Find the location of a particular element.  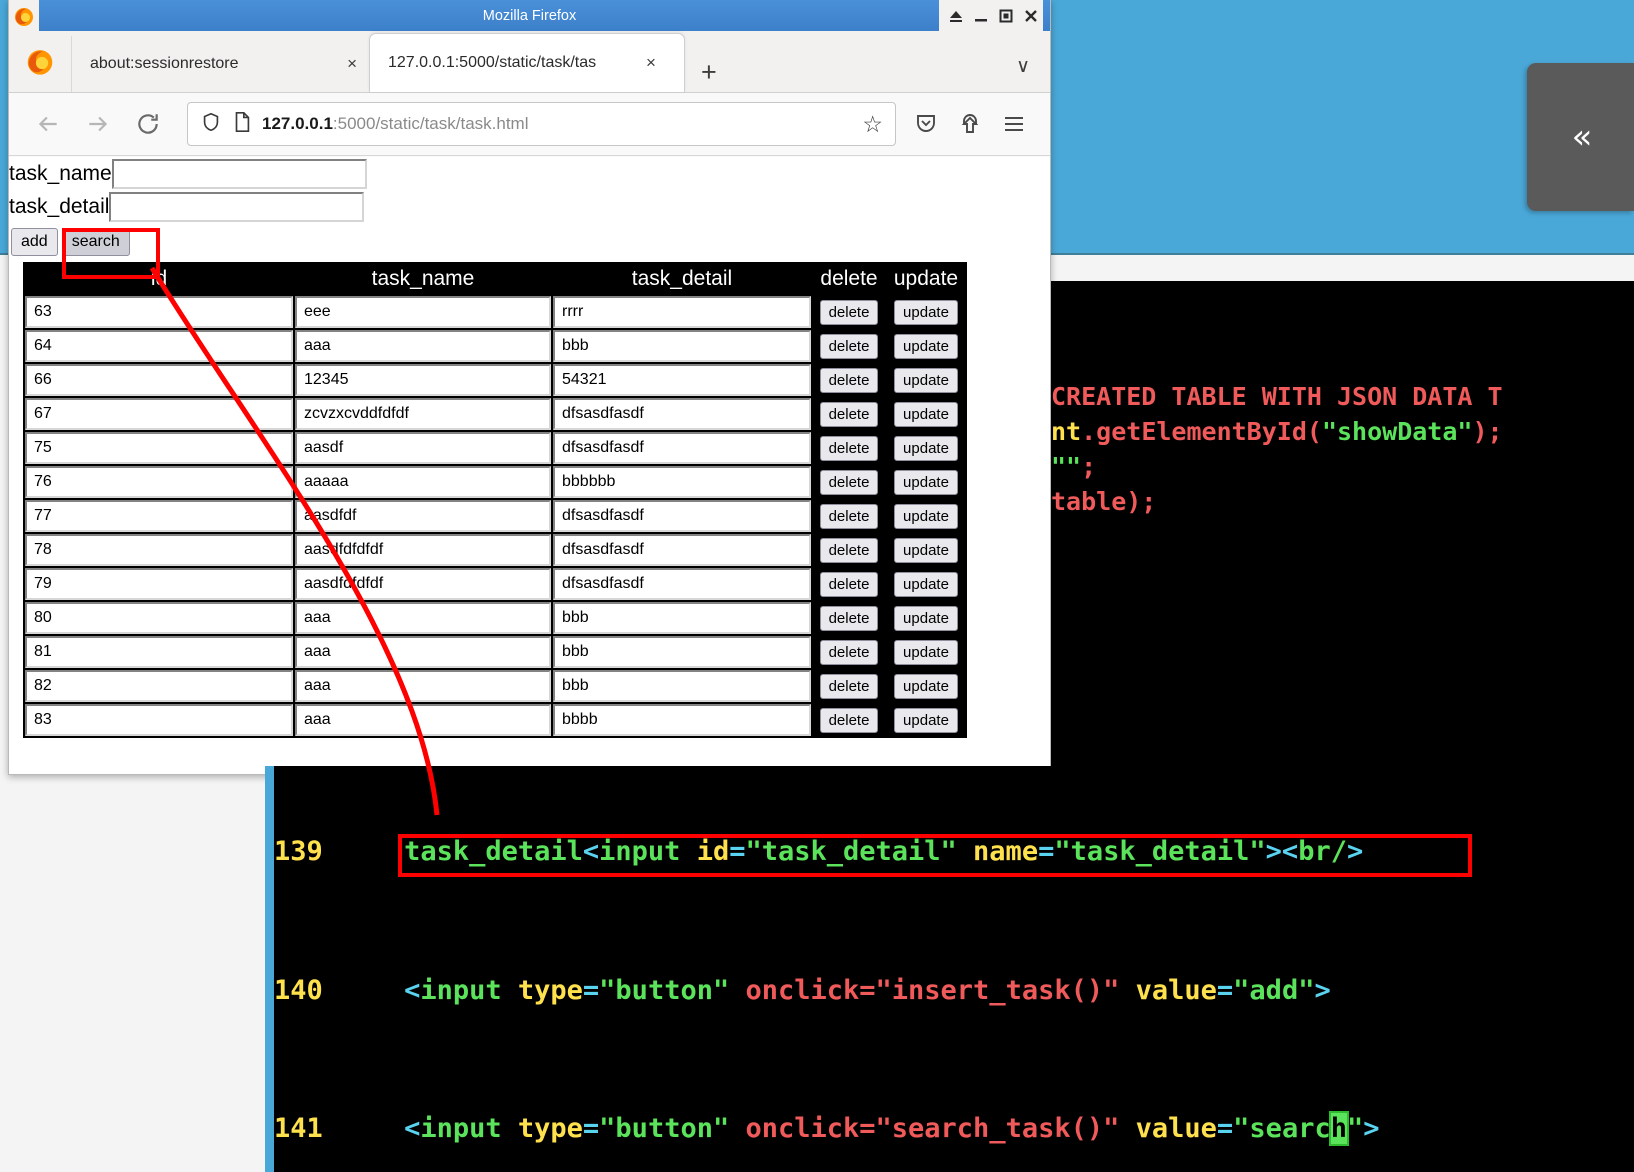

tab-task-html: 127.0.0.1:5000/static/task/tas × is located at coordinates (527, 62).